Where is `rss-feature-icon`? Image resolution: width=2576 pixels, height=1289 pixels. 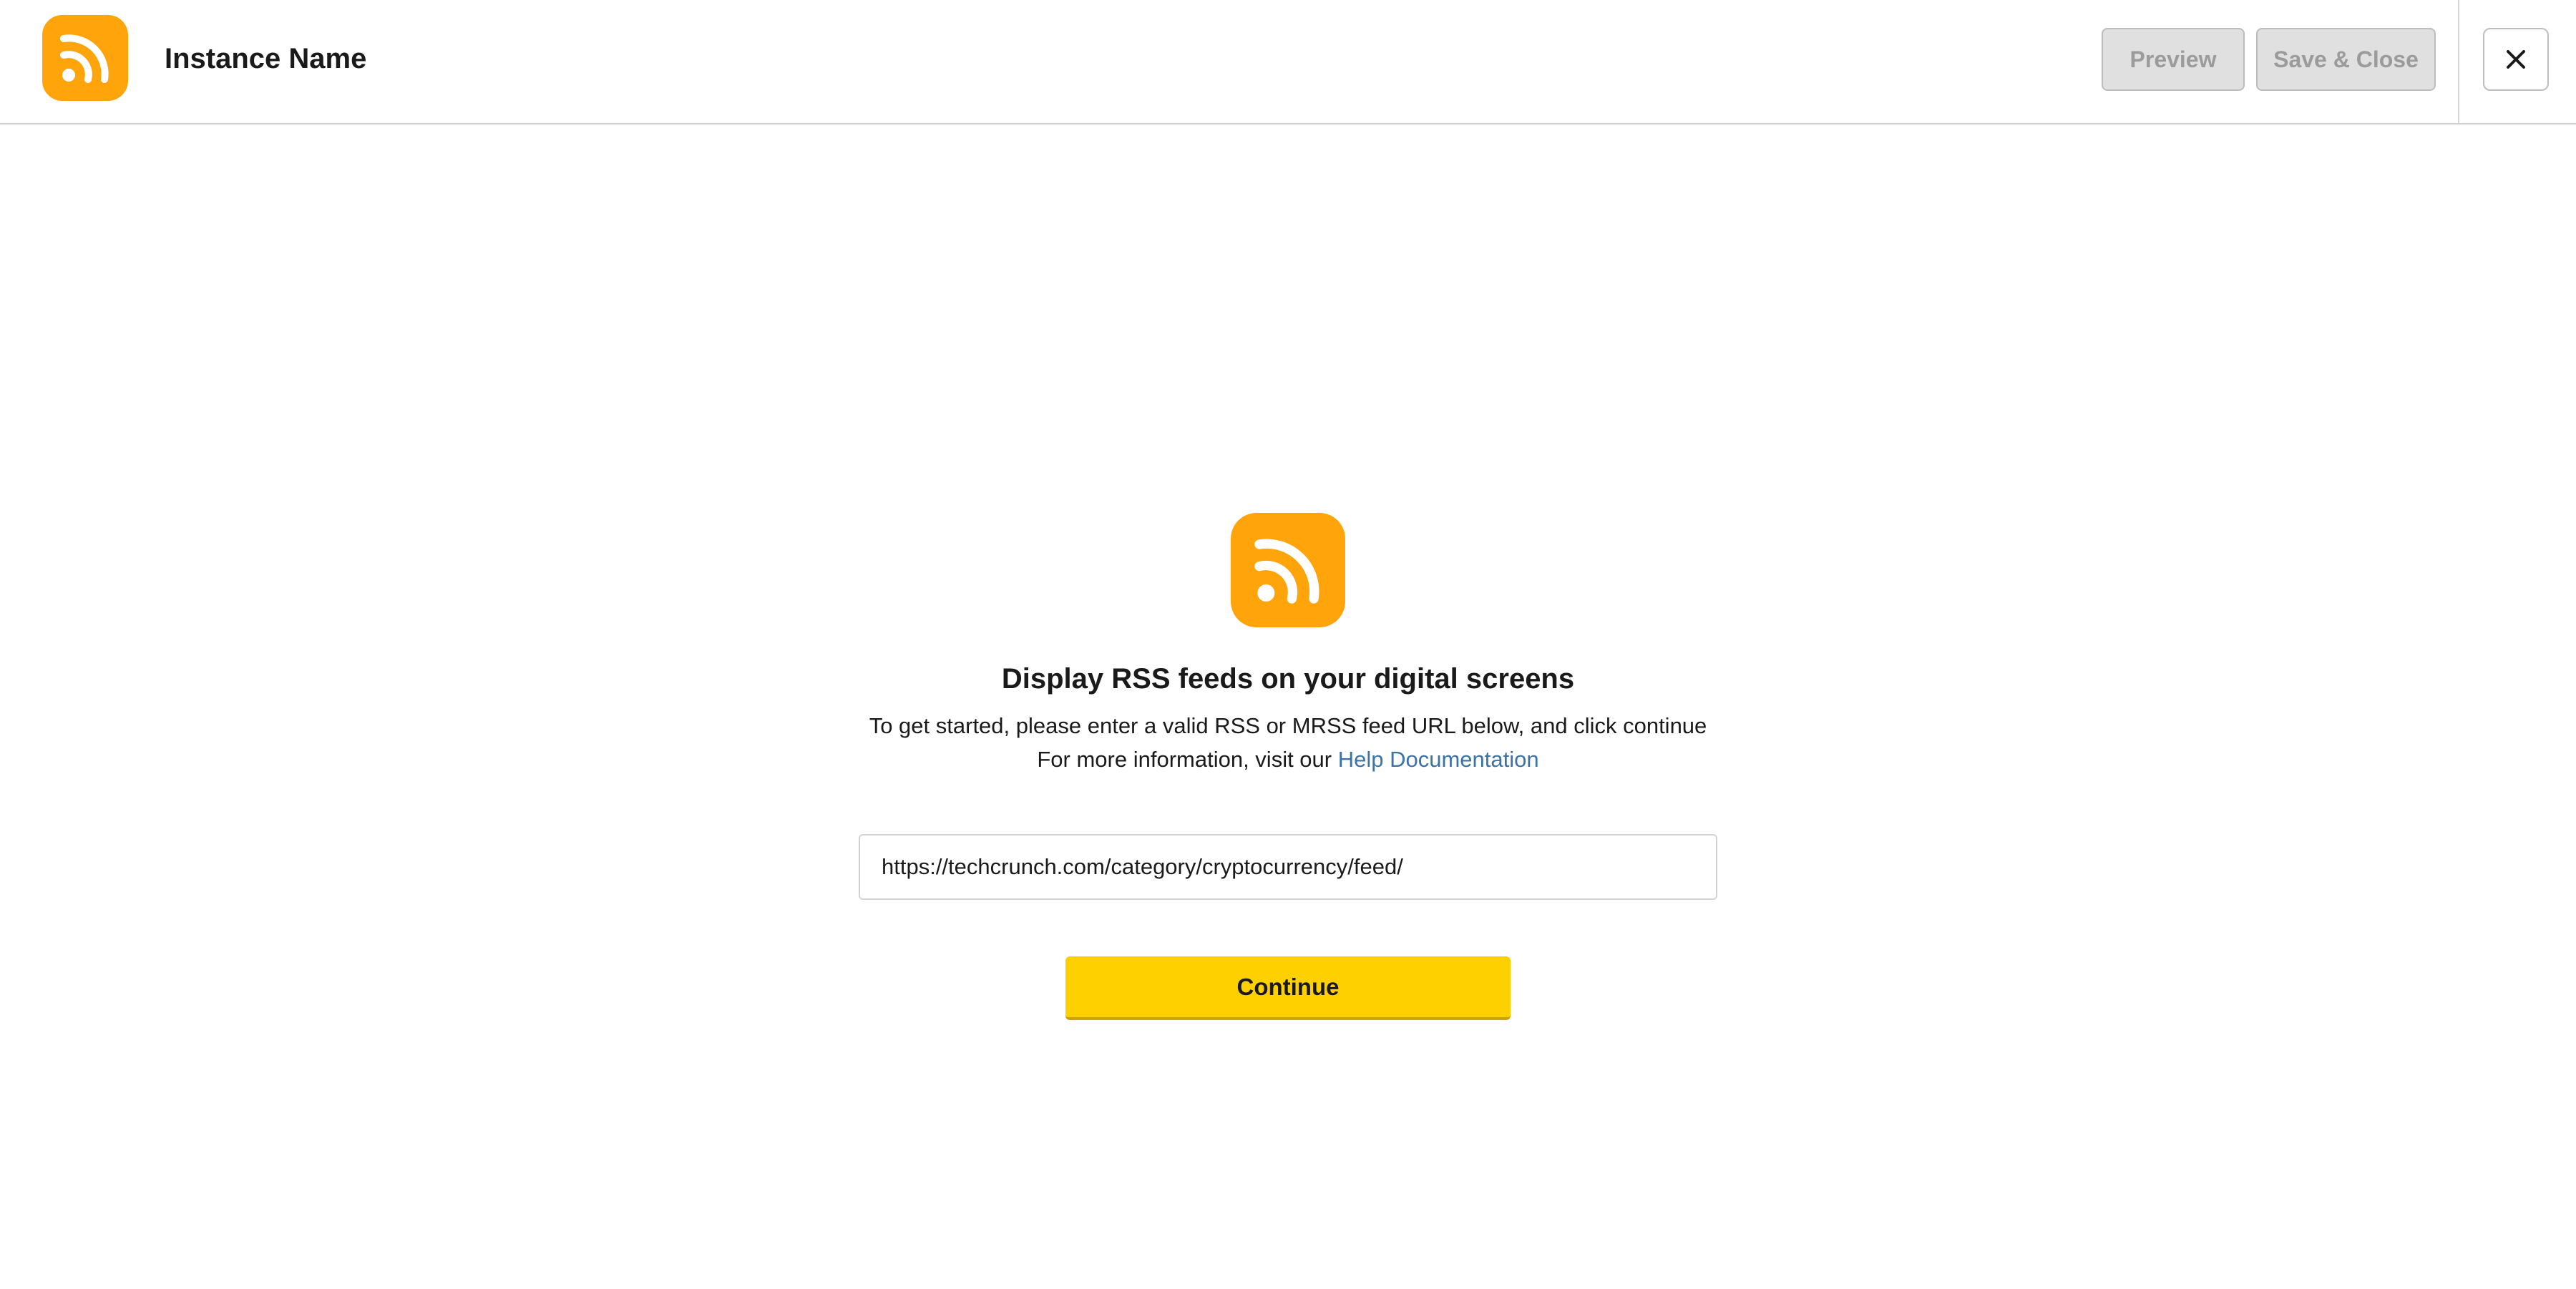
rss-feature-icon is located at coordinates (1288, 570).